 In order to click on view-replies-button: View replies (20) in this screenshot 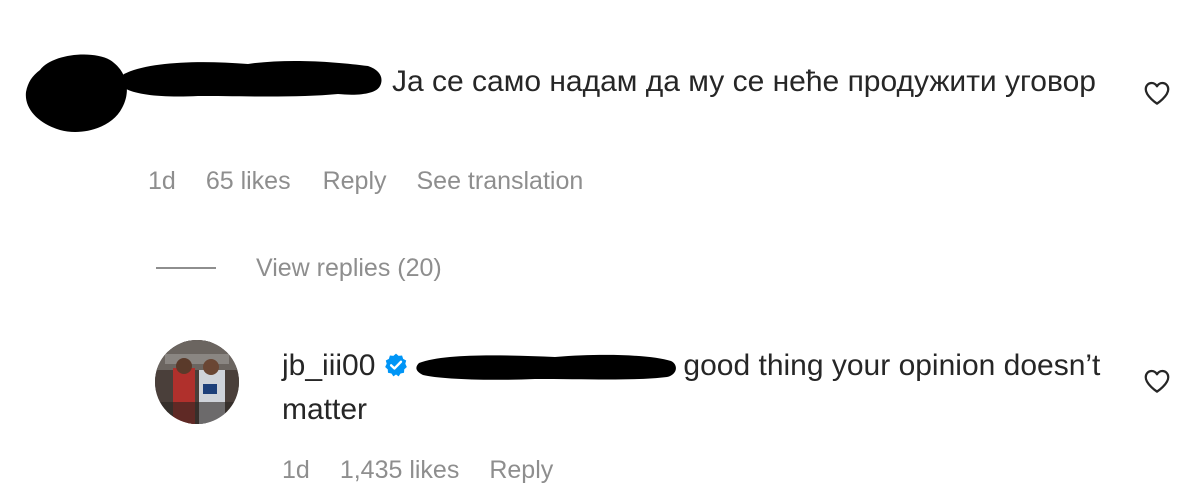, I will do `click(299, 268)`.